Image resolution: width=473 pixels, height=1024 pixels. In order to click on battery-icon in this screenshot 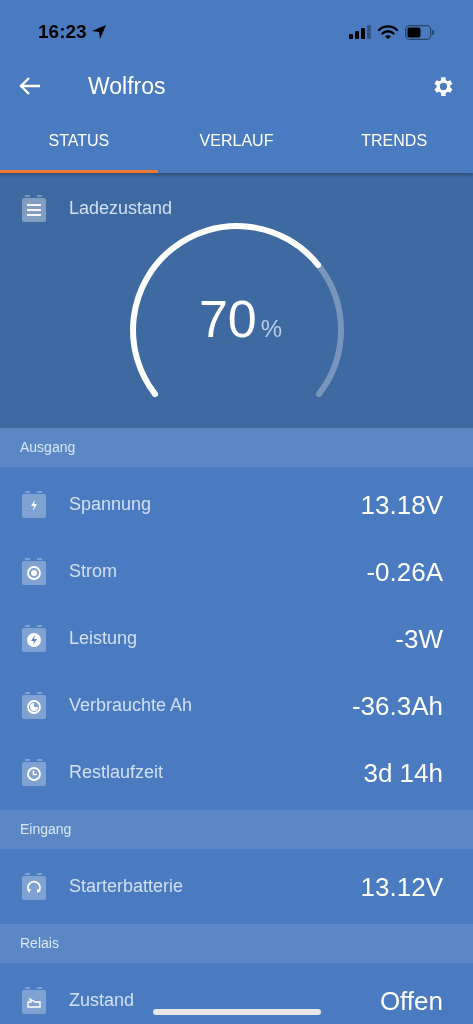, I will do `click(420, 32)`.